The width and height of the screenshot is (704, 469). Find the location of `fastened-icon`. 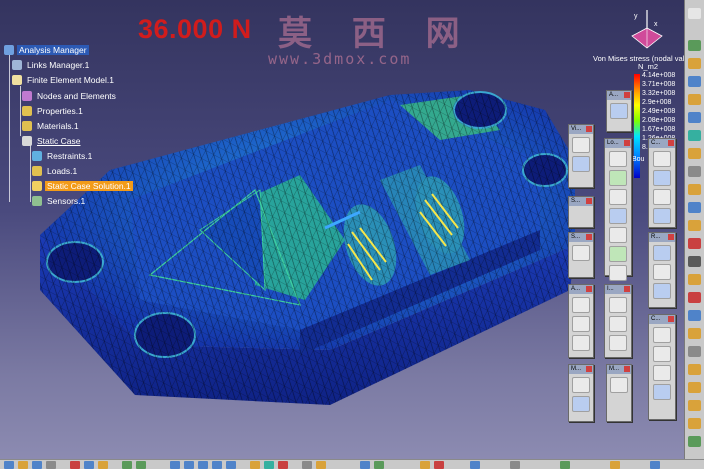

fastened-icon is located at coordinates (662, 373).